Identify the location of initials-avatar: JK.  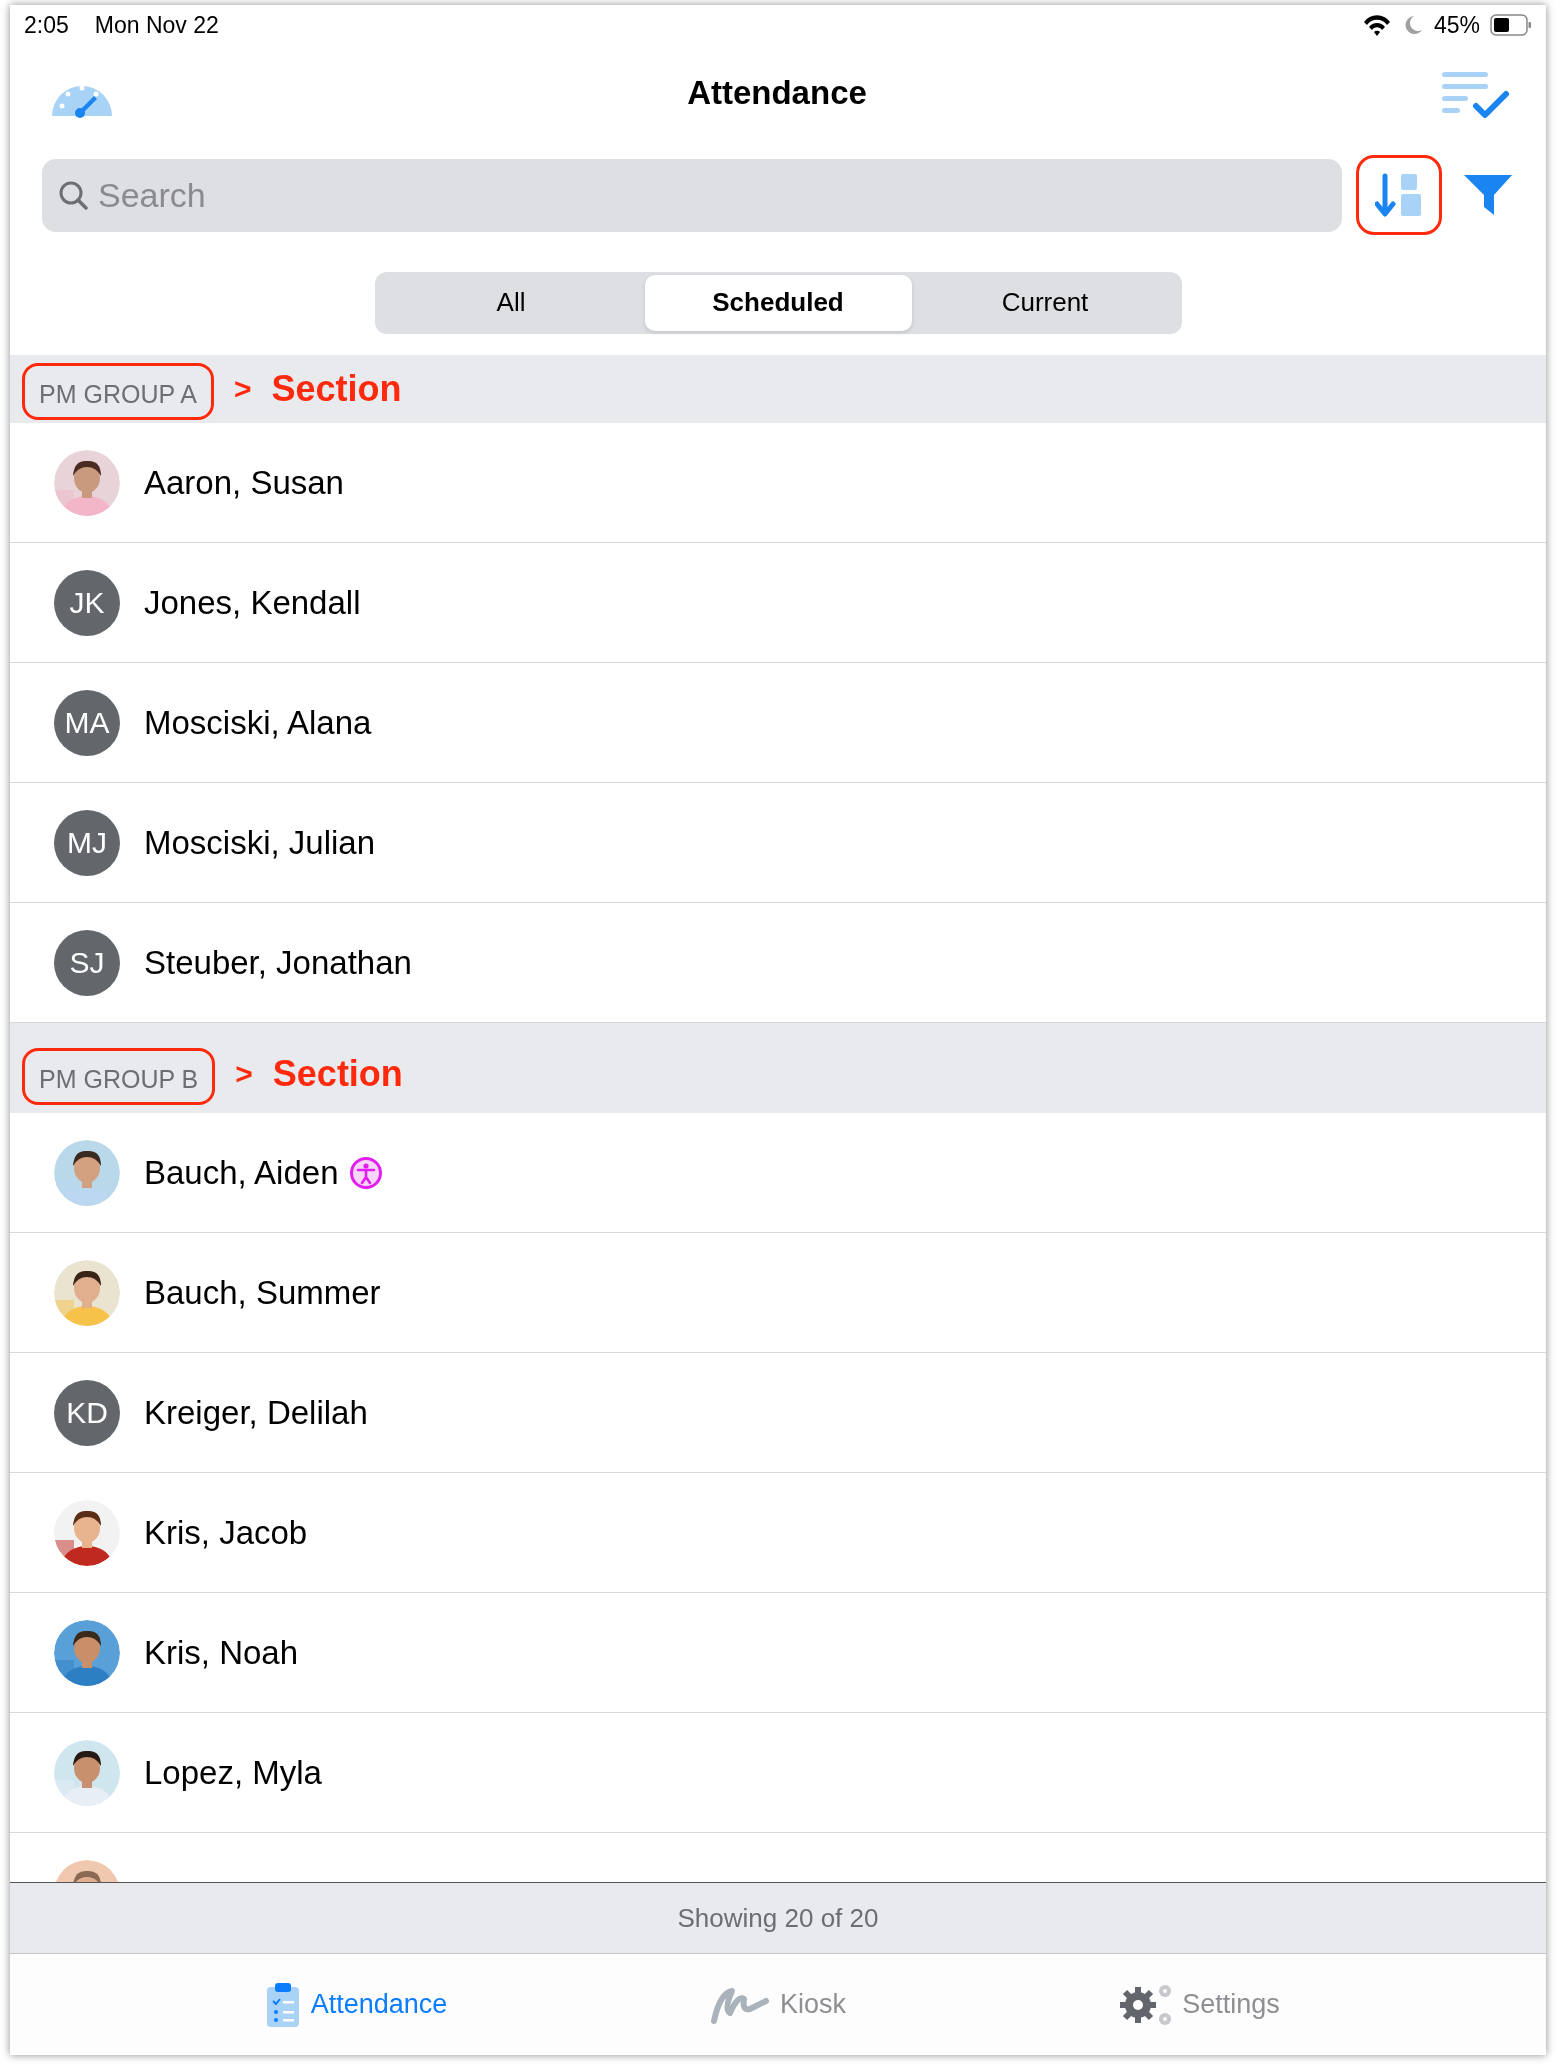
(87, 602).